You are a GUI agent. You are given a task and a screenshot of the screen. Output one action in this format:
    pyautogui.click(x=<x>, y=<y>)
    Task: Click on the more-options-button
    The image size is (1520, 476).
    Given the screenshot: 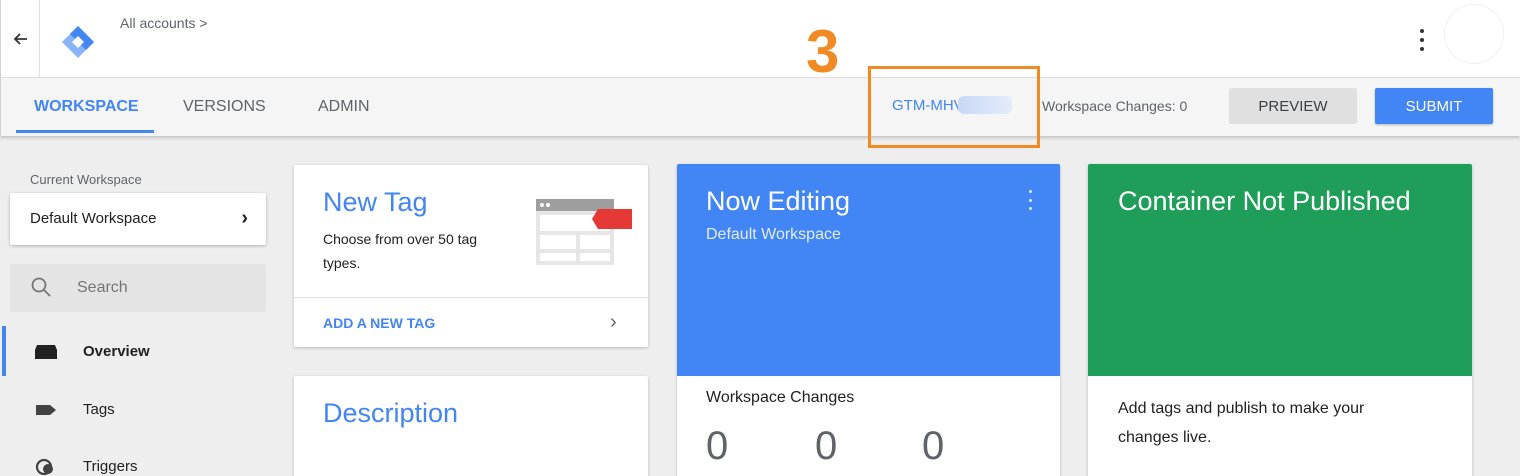 What is the action you would take?
    pyautogui.click(x=1422, y=40)
    